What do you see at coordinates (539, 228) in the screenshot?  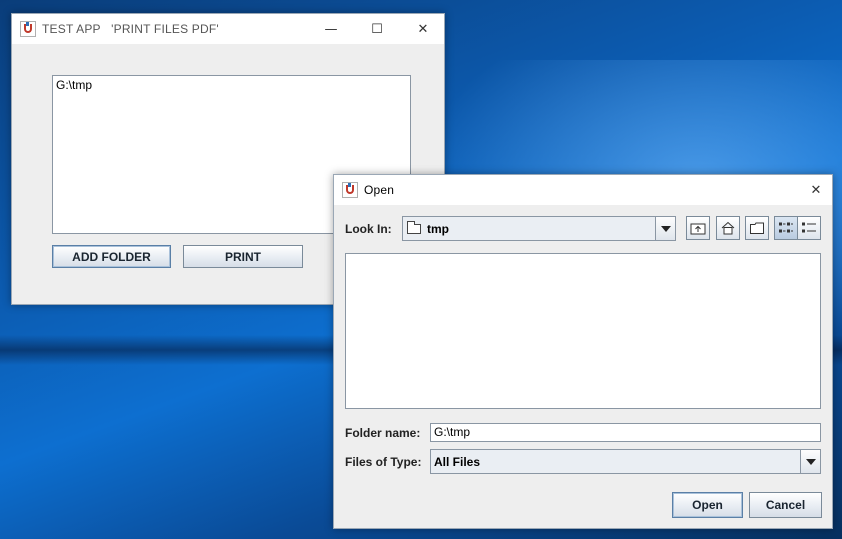 I see `look-in-combo: tmp` at bounding box center [539, 228].